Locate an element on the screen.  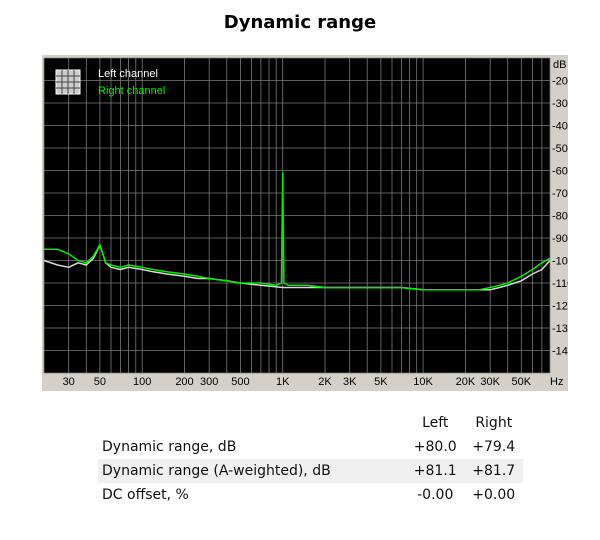
x-tick-label: 300 is located at coordinates (209, 382).